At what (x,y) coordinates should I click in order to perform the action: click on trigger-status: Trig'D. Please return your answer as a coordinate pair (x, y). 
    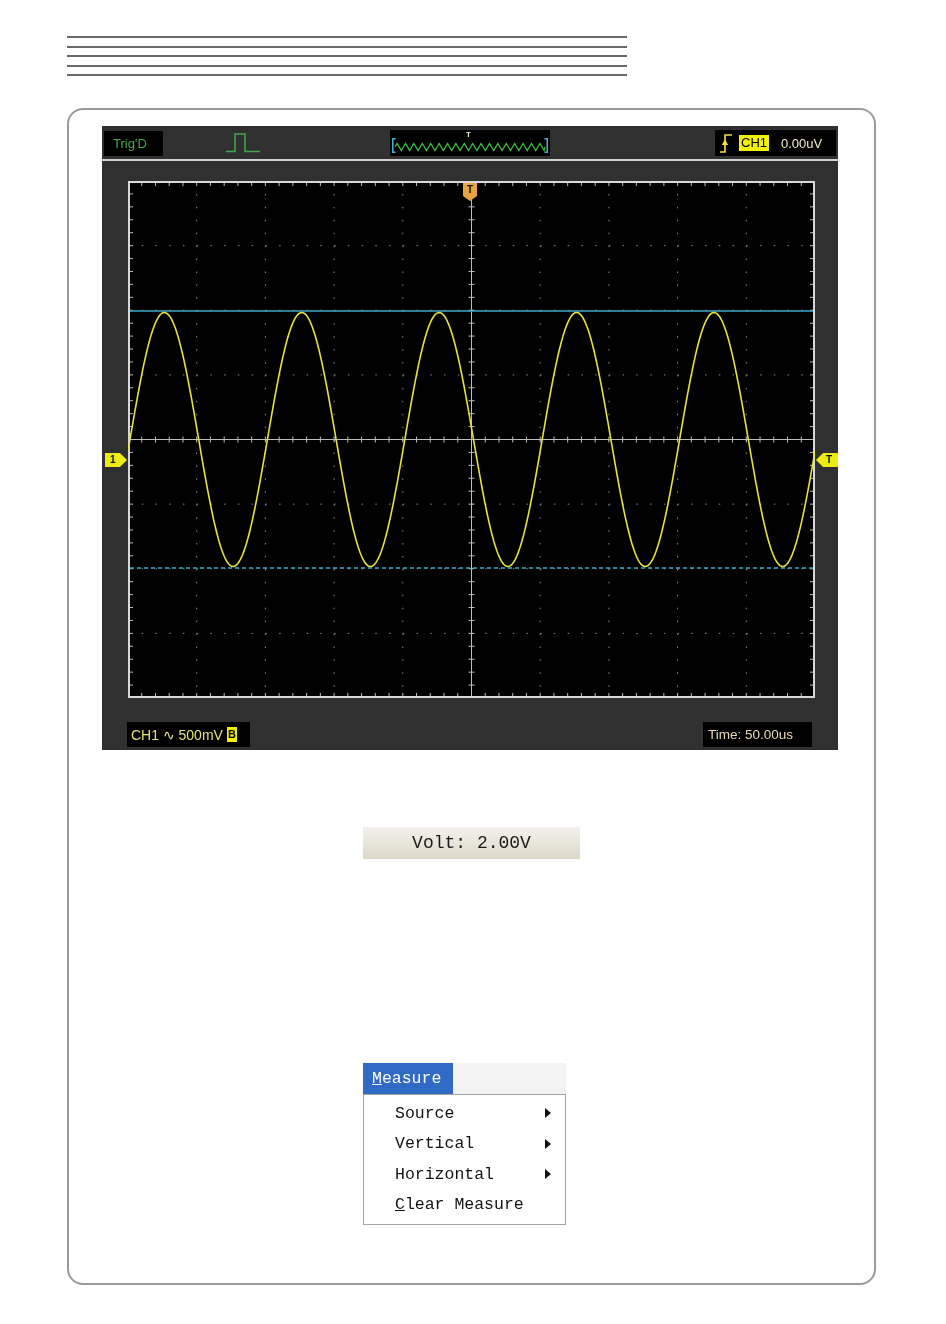
    Looking at the image, I should click on (133, 143).